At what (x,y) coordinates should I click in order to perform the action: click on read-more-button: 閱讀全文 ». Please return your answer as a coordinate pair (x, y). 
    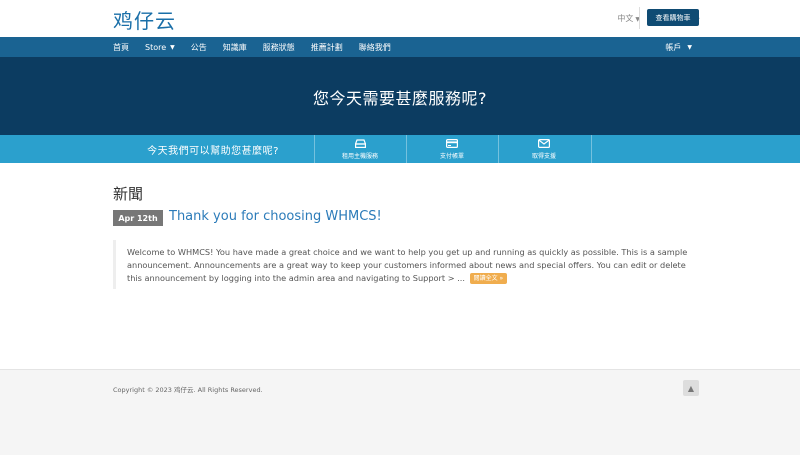
    Looking at the image, I should click on (488, 278).